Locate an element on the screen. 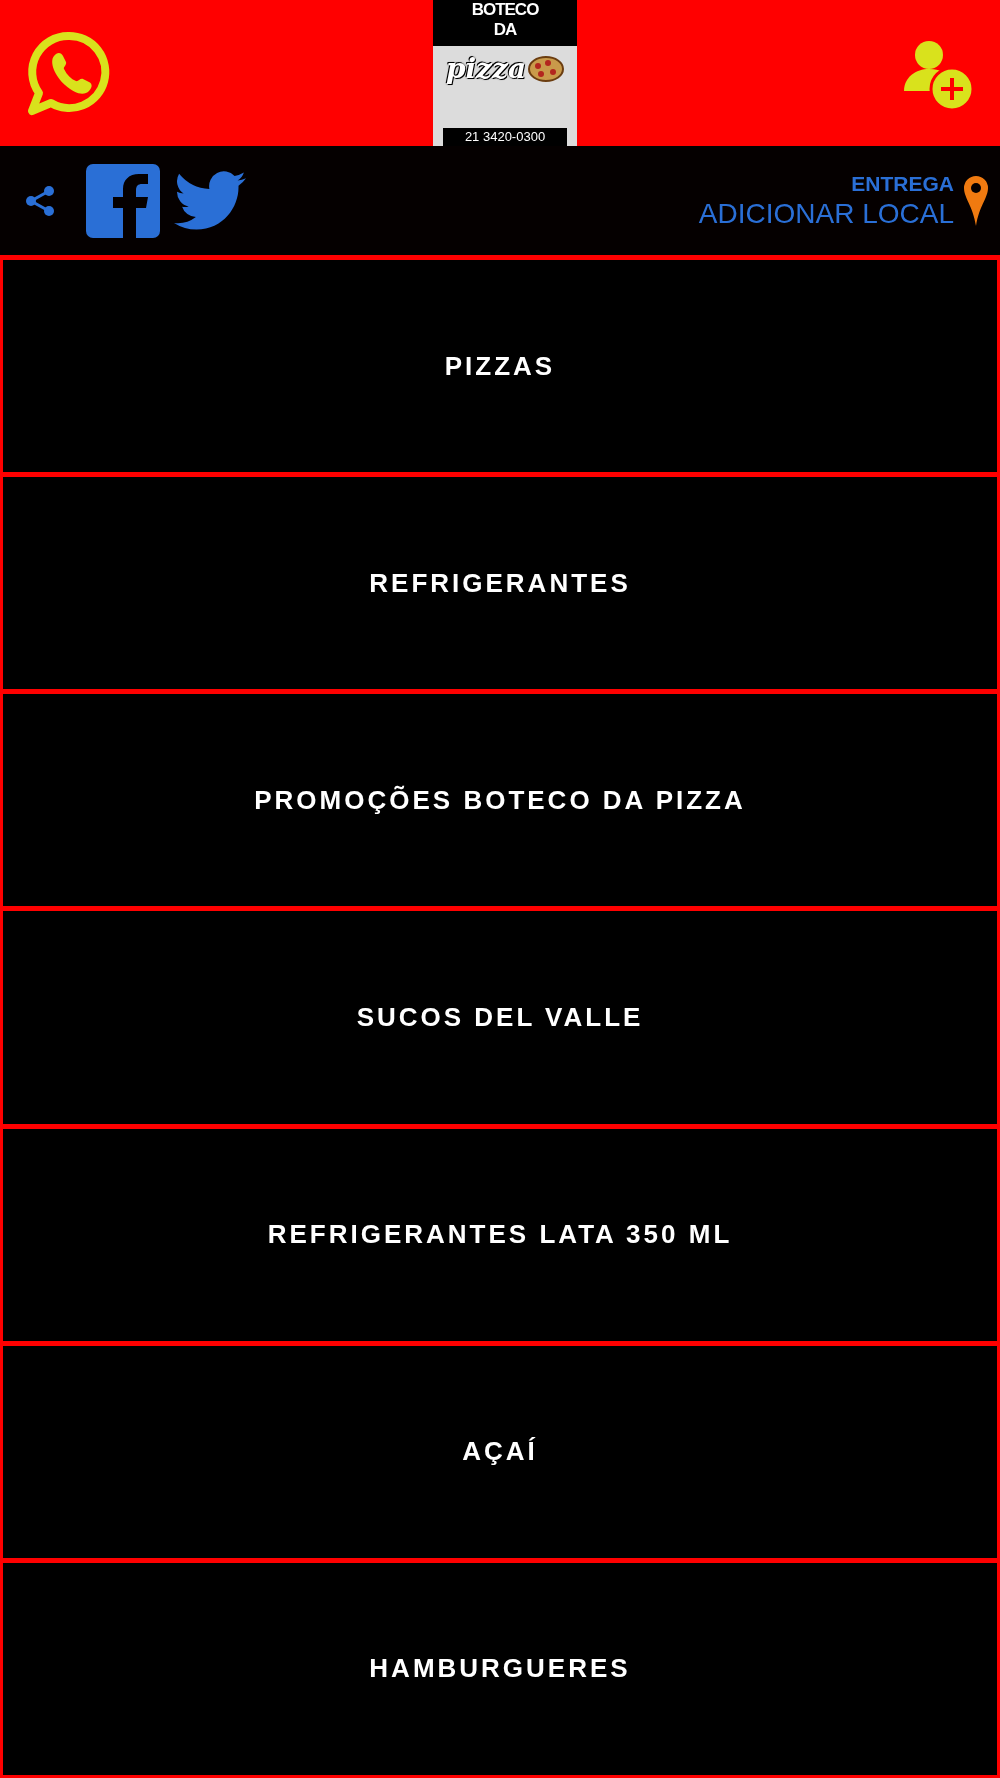 The width and height of the screenshot is (1000, 1778). delivery-label: ENTREGA is located at coordinates (902, 183).